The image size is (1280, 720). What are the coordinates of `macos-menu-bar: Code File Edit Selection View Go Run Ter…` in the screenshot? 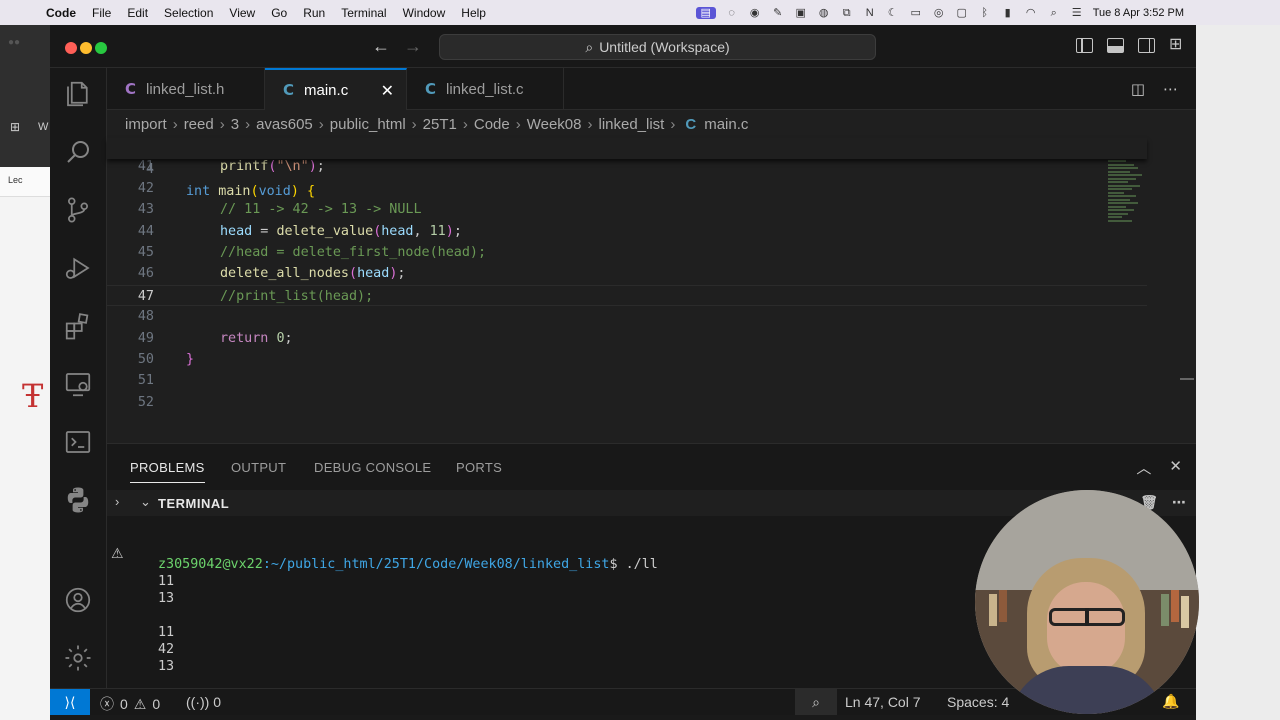 It's located at (640, 12).